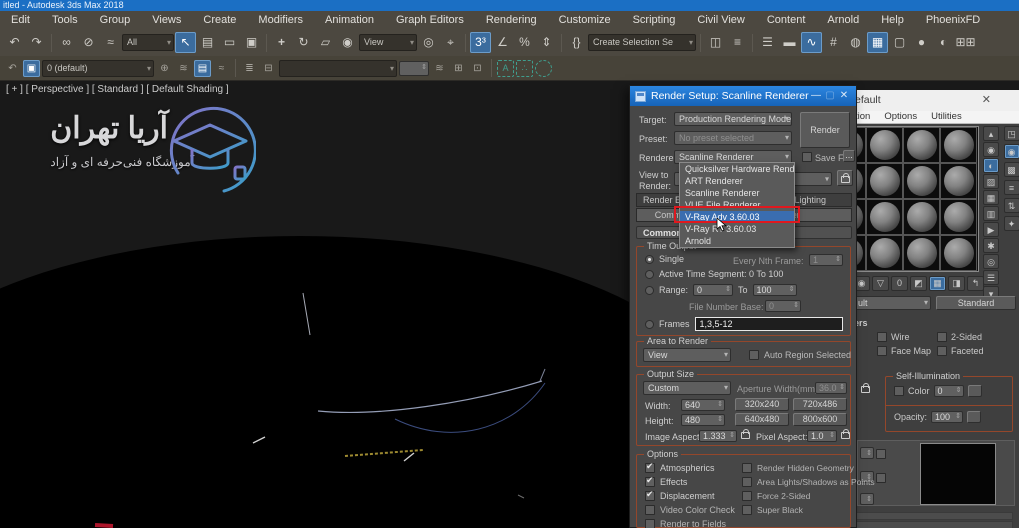 The height and width of the screenshot is (528, 1019). Describe the element at coordinates (768, 324) in the screenshot. I see `frames-input: 1,3,5-12` at that location.